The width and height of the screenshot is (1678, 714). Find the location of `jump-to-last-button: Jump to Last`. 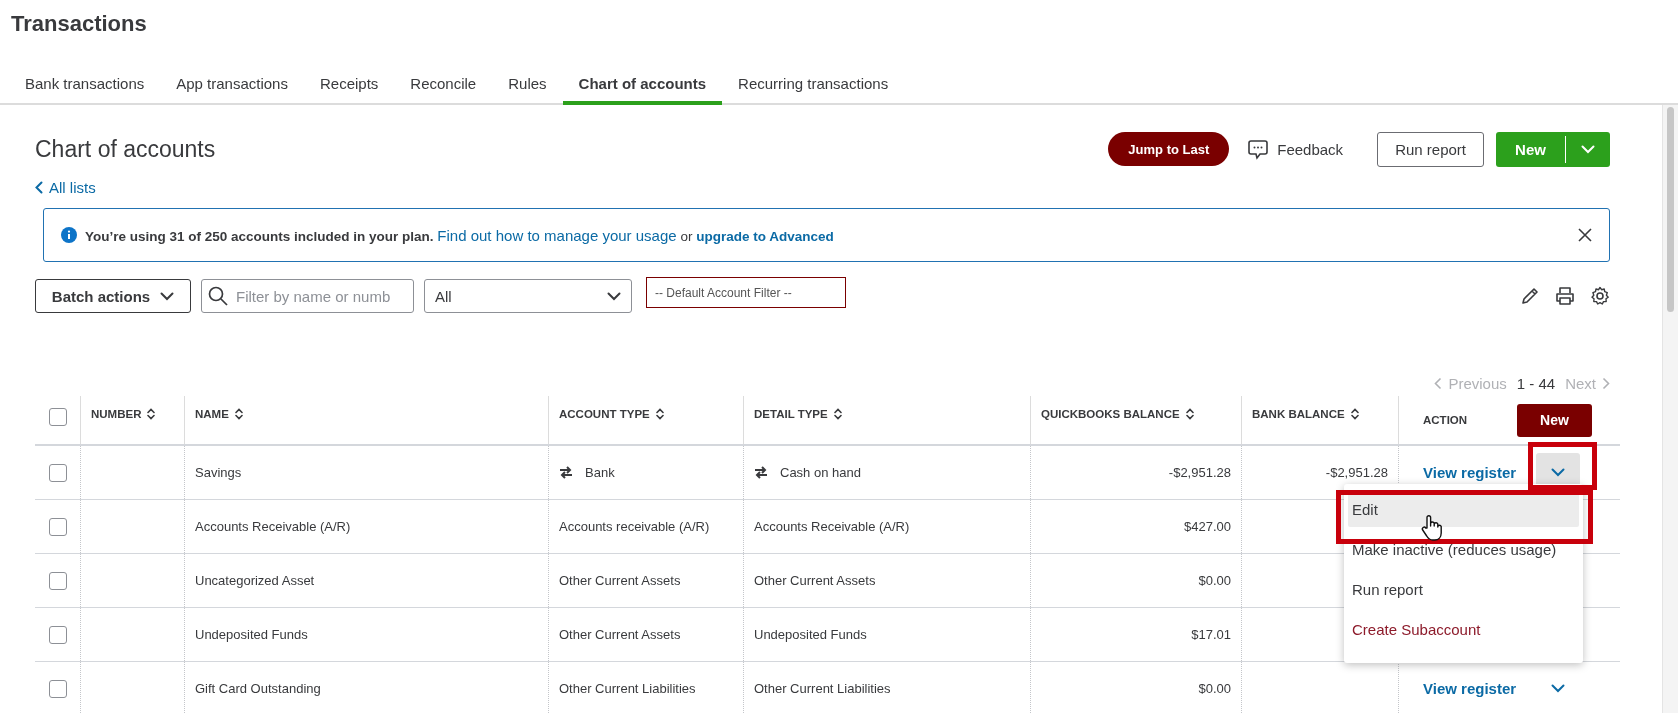

jump-to-last-button: Jump to Last is located at coordinates (1169, 149).